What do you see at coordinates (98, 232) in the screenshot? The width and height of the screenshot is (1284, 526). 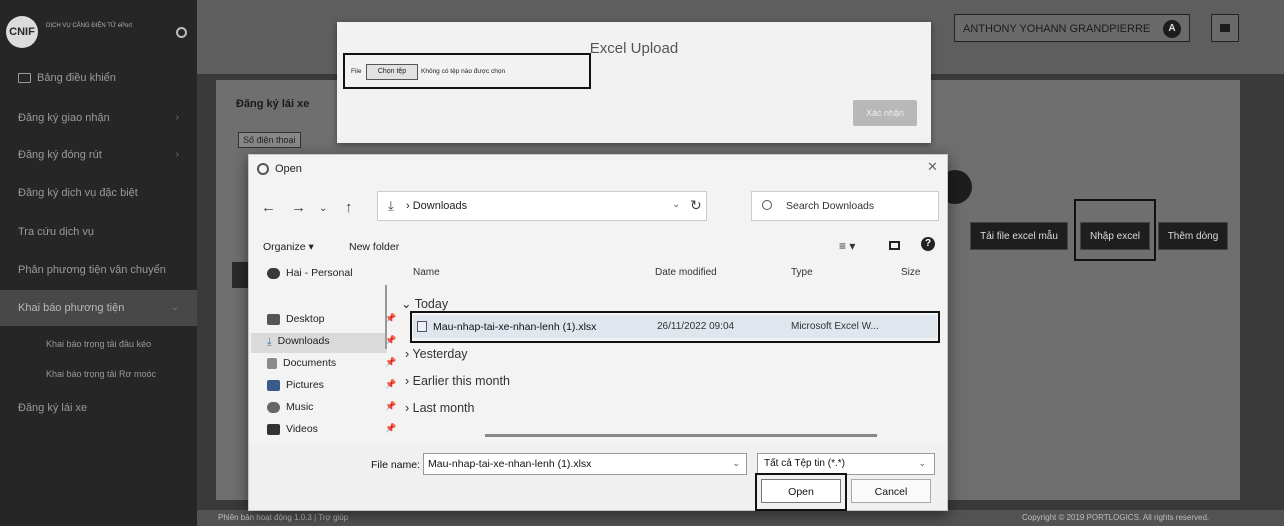 I see `sidebar-item-service-lookup: Tra cứu dịch vụ` at bounding box center [98, 232].